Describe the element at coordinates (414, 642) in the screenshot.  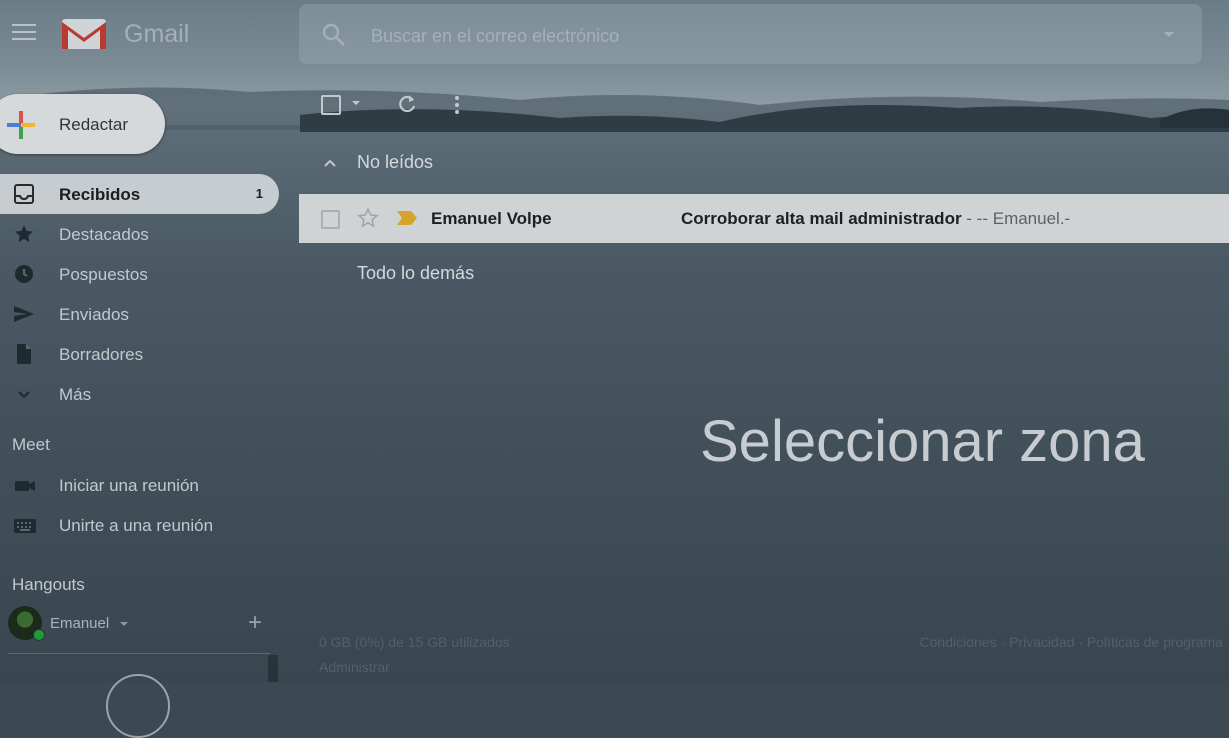
I see `storage-usage: 0 GB (0%) de 15 GB utilizados` at that location.